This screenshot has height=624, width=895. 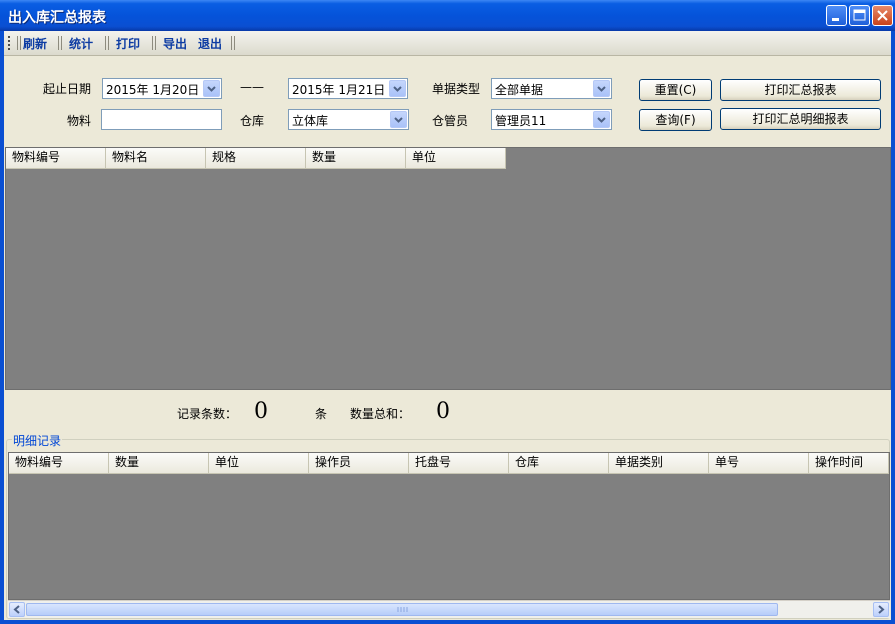 I want to click on print-detail-button: 打印汇总明细报表, so click(x=800, y=119).